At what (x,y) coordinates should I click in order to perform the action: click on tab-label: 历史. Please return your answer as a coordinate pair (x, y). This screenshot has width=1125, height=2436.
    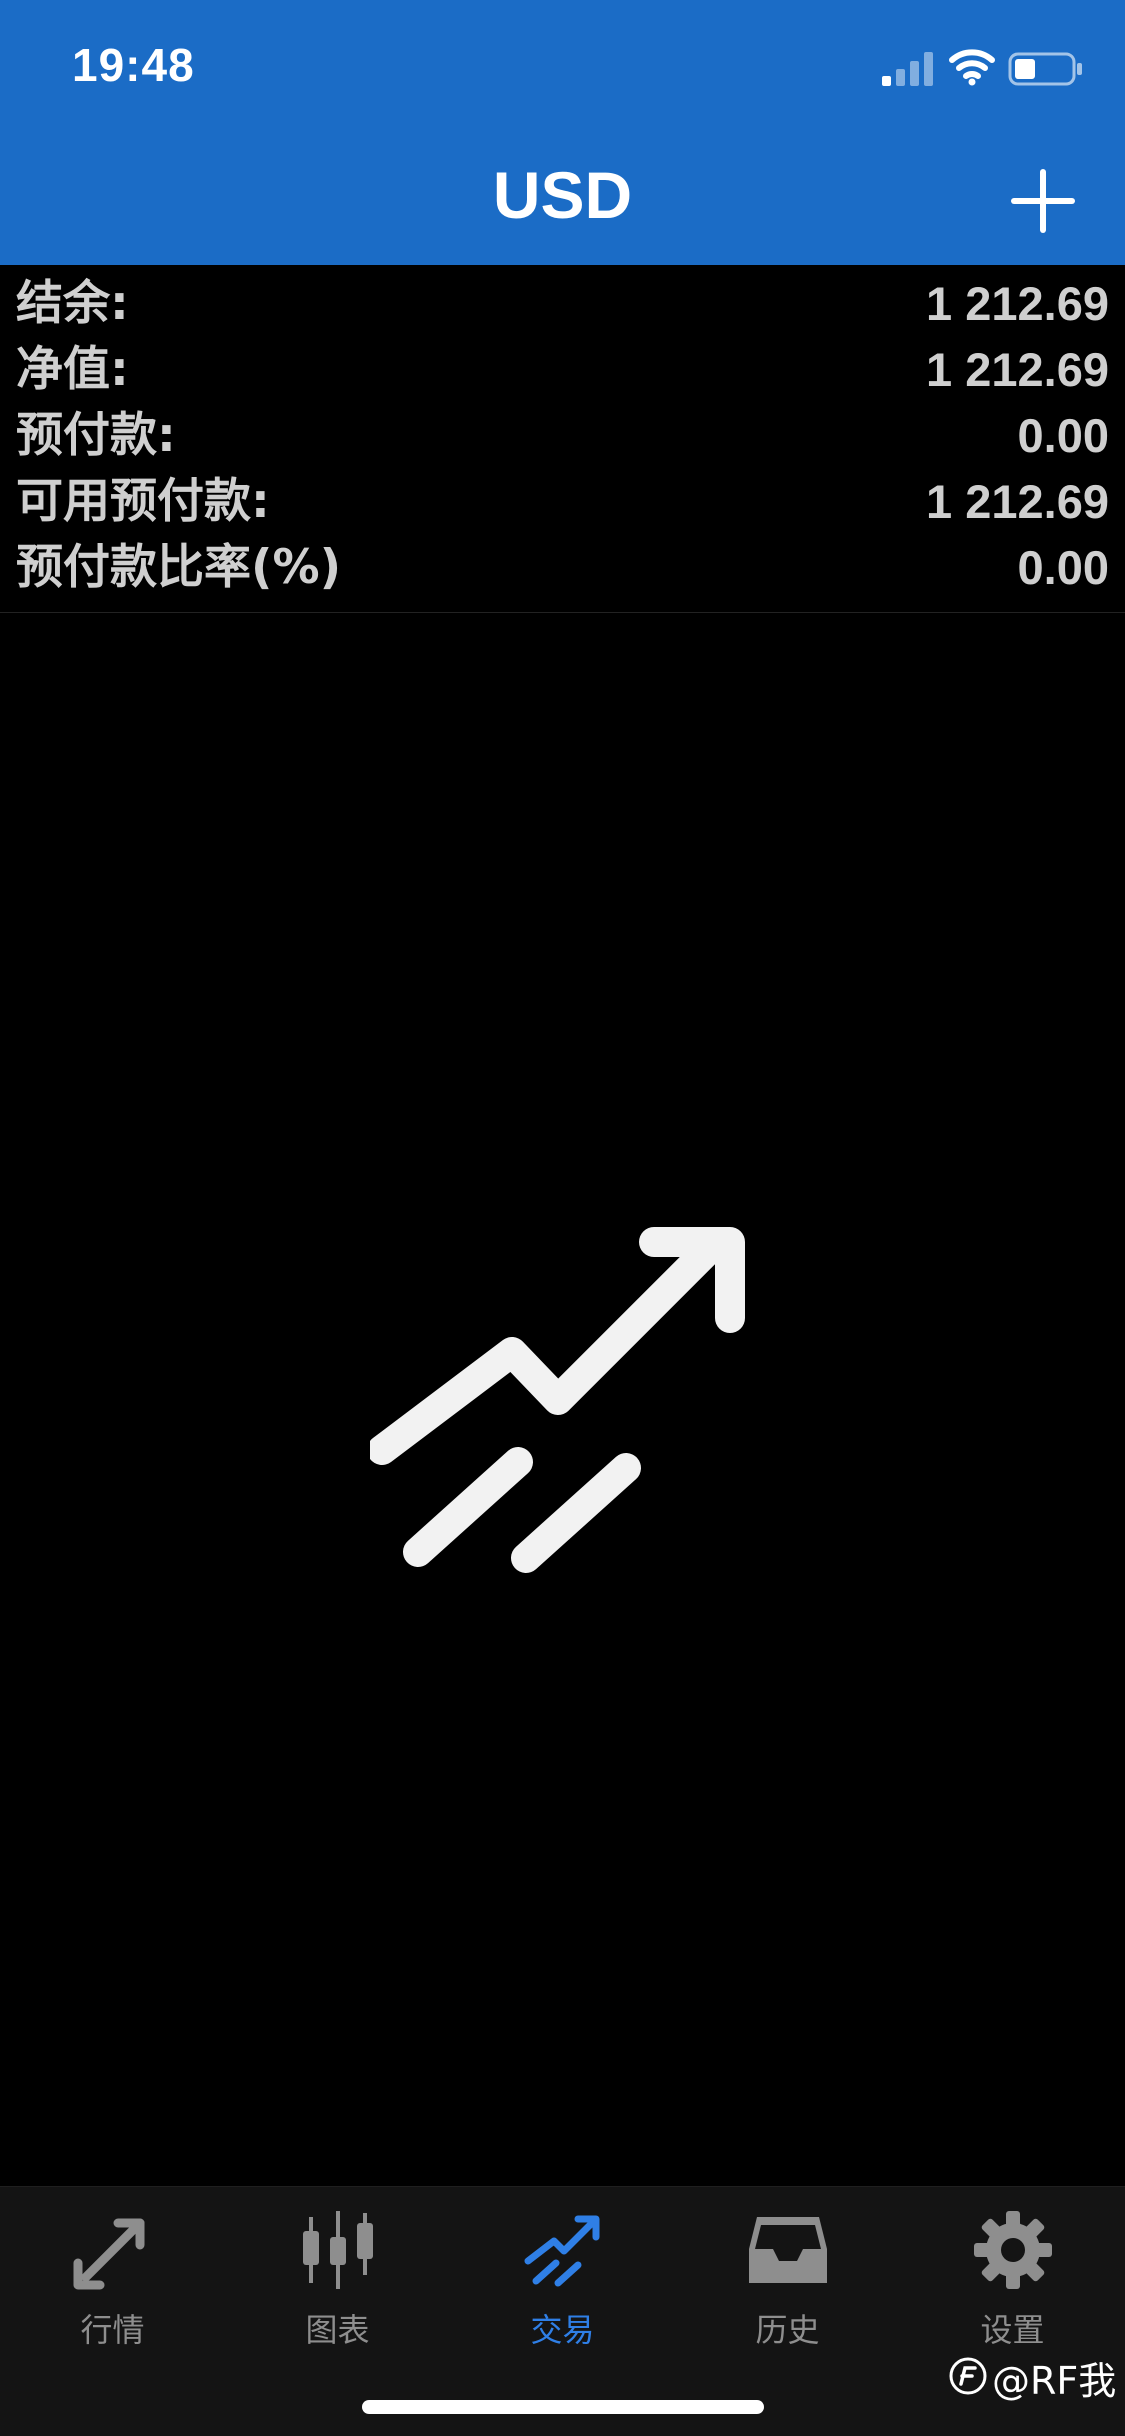
    Looking at the image, I should click on (787, 2330).